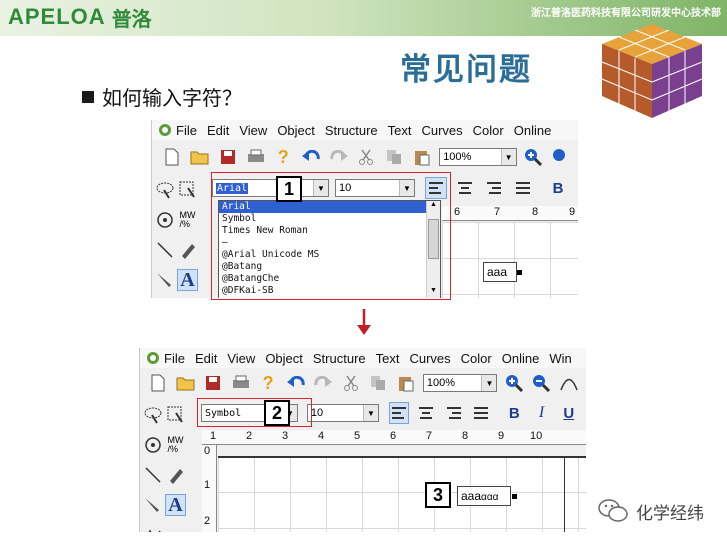 This screenshot has height=544, width=727. Describe the element at coordinates (153, 528) in the screenshot. I see `chain-tool-icon` at that location.